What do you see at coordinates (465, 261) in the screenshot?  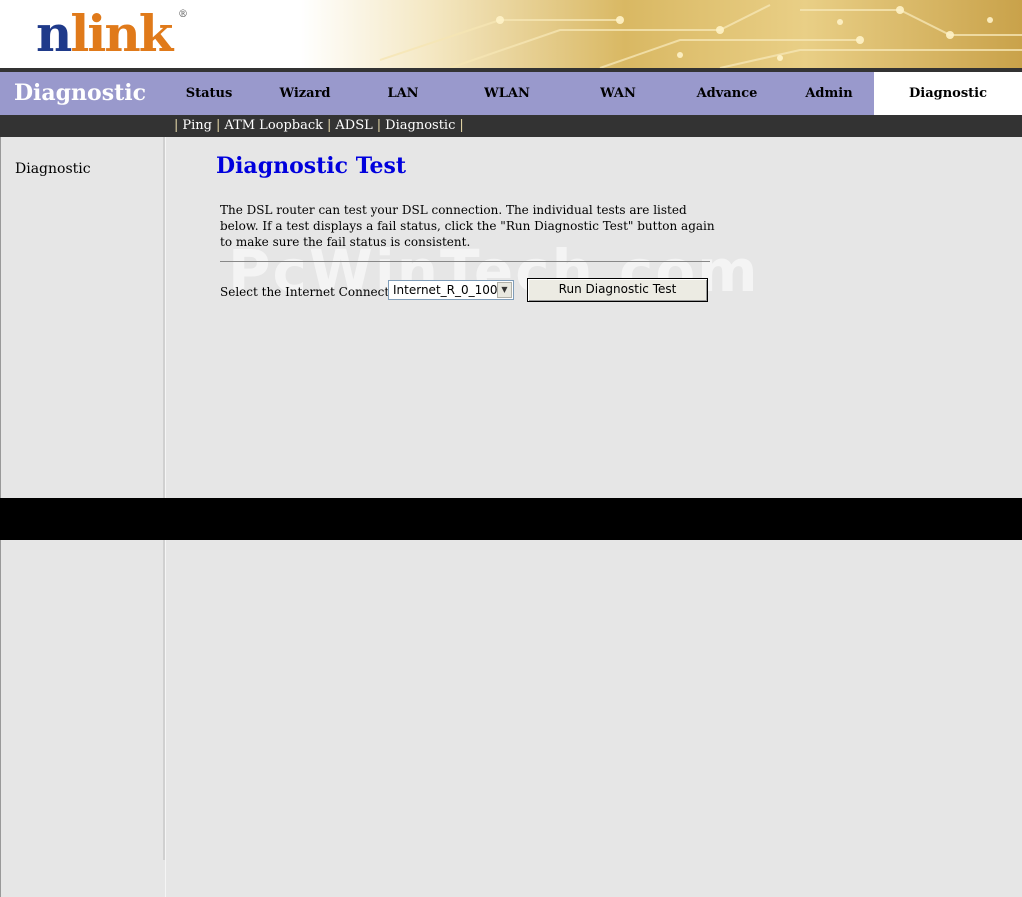 I see `divider` at bounding box center [465, 261].